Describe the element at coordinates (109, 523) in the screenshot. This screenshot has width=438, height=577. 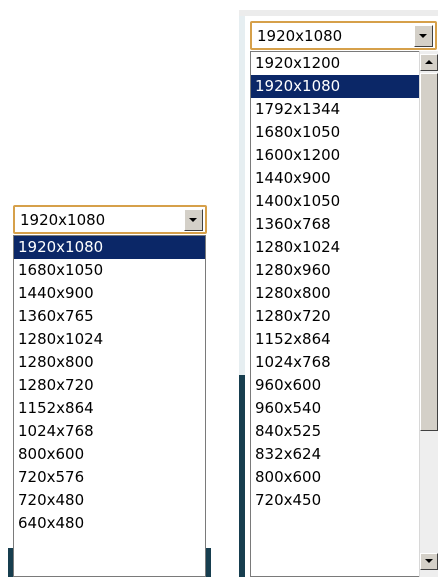
I see `option-item: 640x480` at that location.